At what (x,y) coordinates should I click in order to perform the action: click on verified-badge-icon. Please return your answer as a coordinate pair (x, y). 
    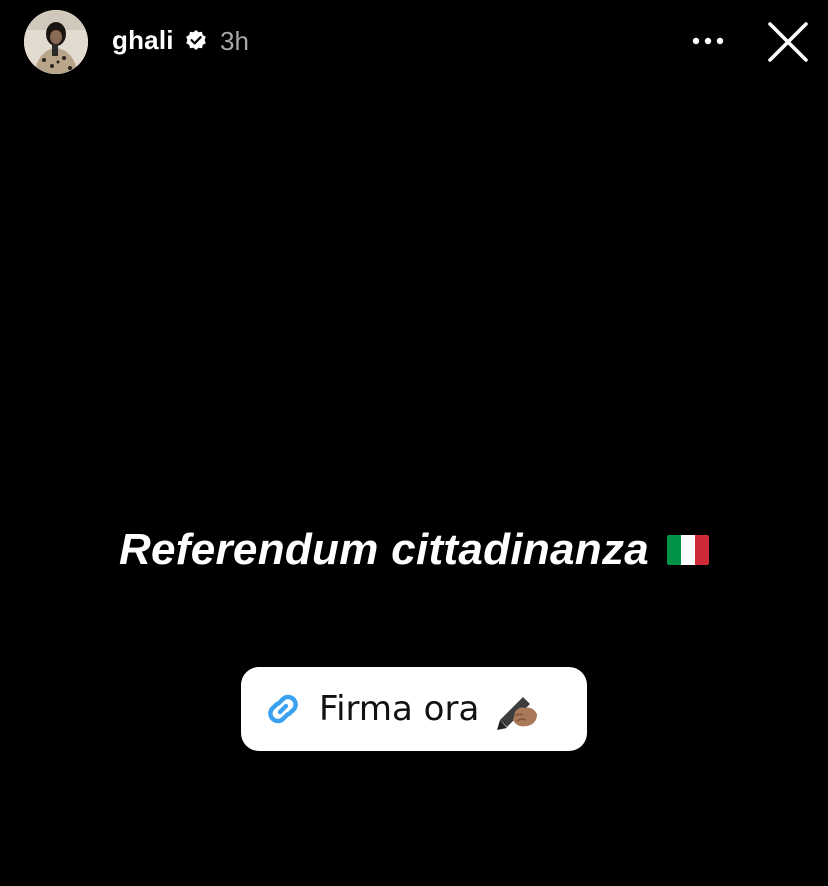
    Looking at the image, I should click on (196, 41).